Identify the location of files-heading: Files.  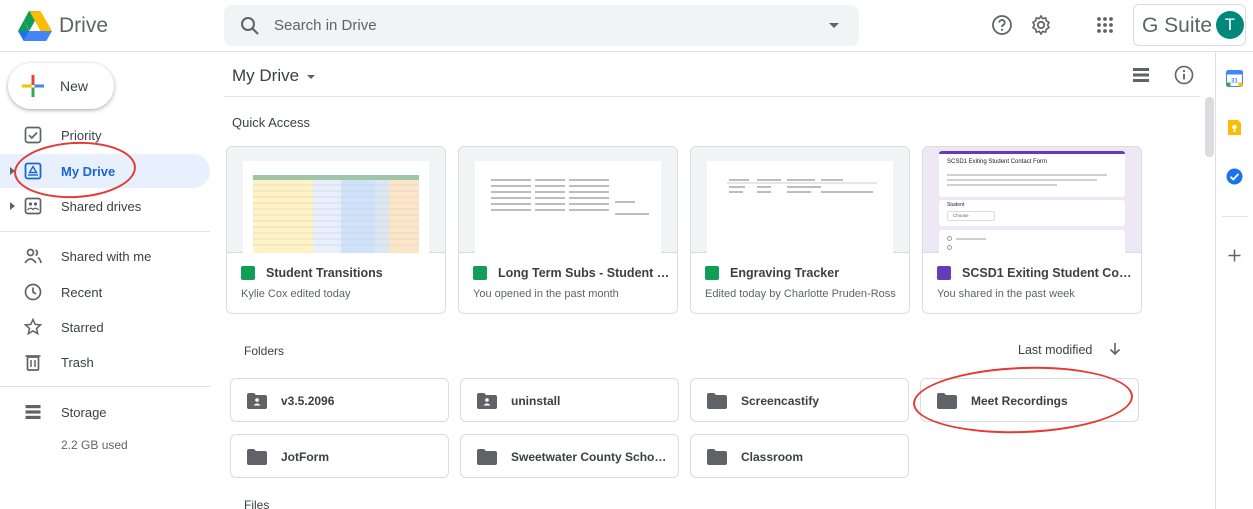
(257, 503).